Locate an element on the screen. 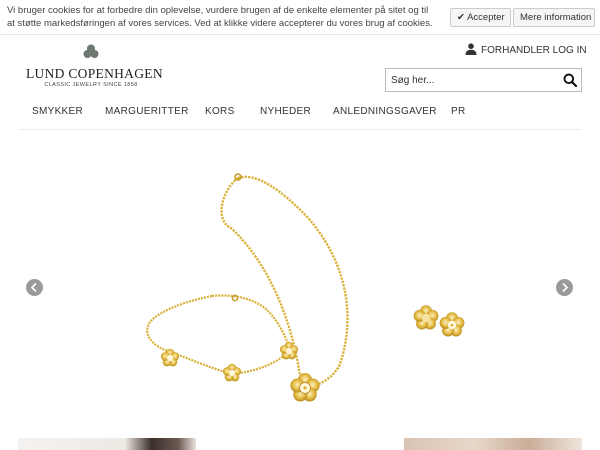 The image size is (600, 450). clover-logo-icon is located at coordinates (91, 51).